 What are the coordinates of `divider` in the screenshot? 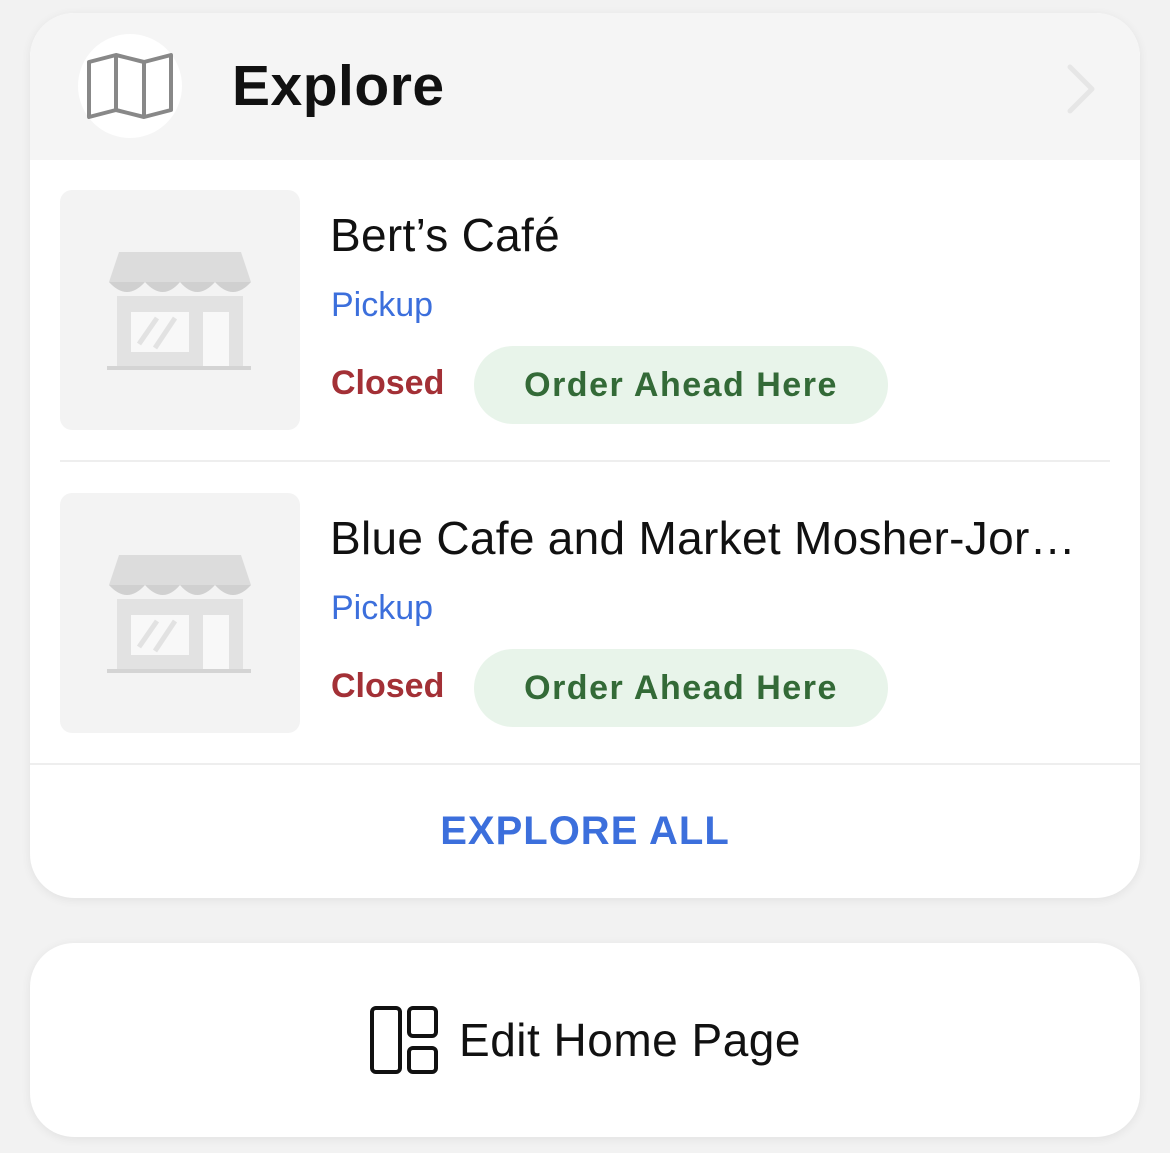 It's located at (585, 461).